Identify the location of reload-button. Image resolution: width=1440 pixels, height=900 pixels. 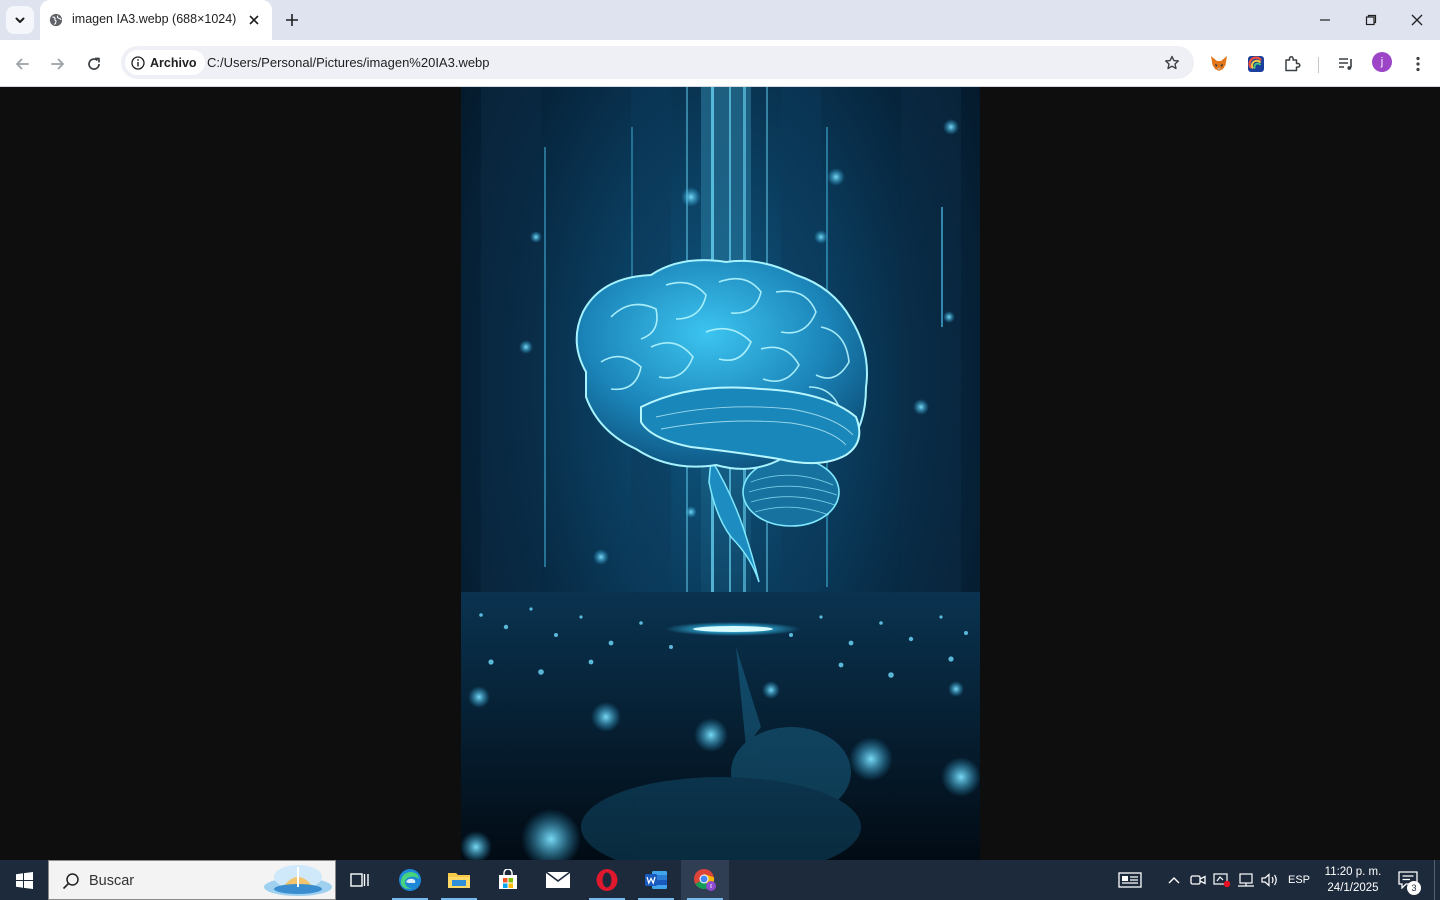
(94, 64).